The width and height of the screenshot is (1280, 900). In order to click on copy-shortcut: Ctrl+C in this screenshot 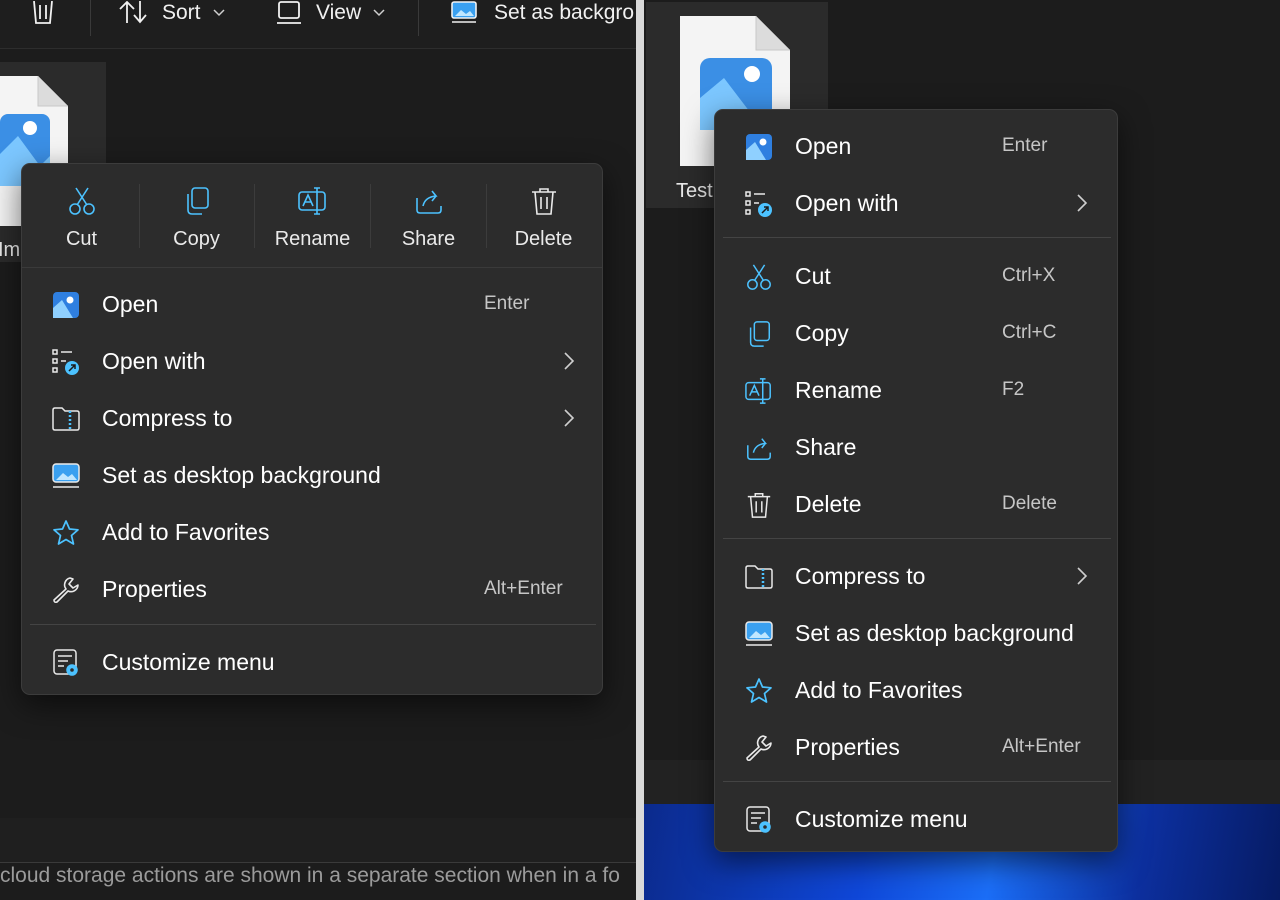, I will do `click(1029, 332)`.